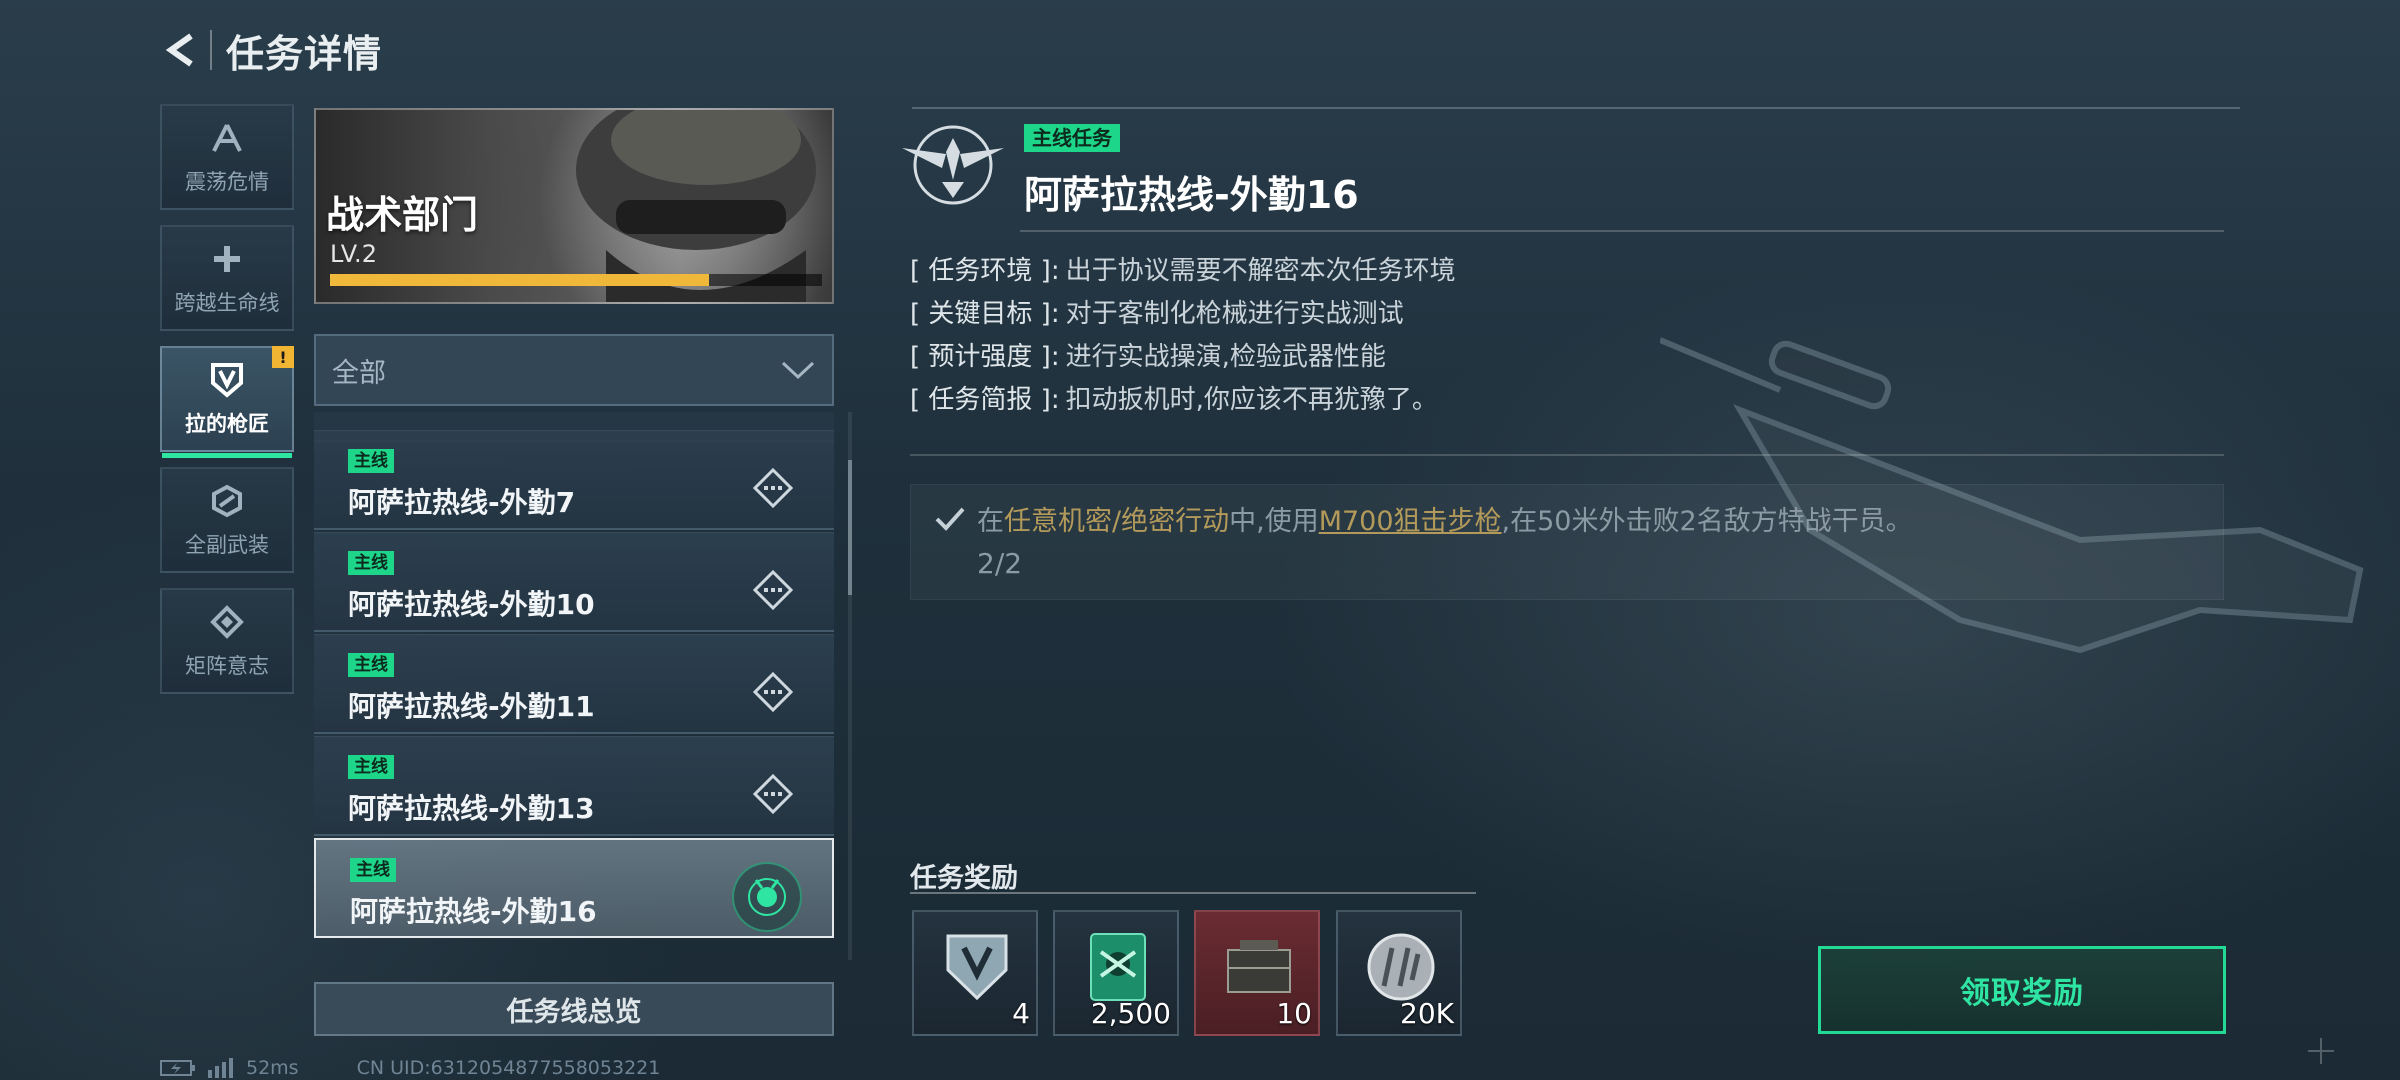  Describe the element at coordinates (471, 706) in the screenshot. I see `mission-name: 阿萨拉热线-外勤11` at that location.